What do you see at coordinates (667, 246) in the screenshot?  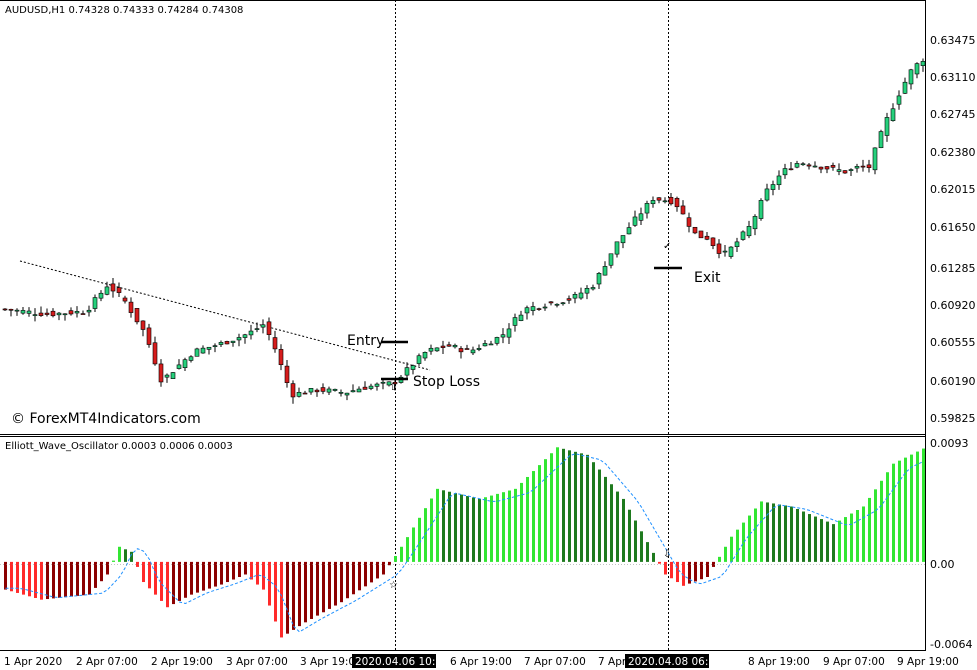 I see `exit-check-icon: ✓` at bounding box center [667, 246].